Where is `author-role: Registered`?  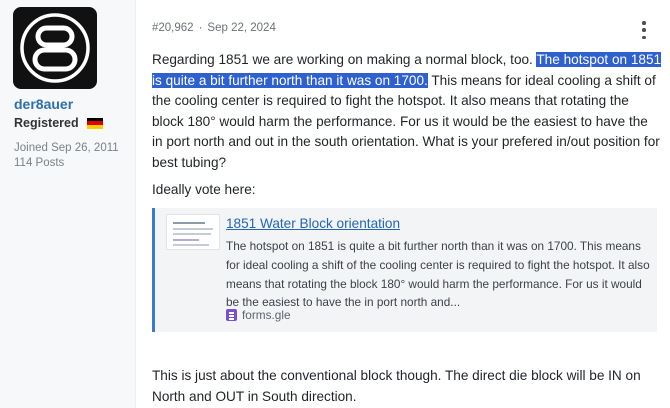
author-role: Registered is located at coordinates (46, 123).